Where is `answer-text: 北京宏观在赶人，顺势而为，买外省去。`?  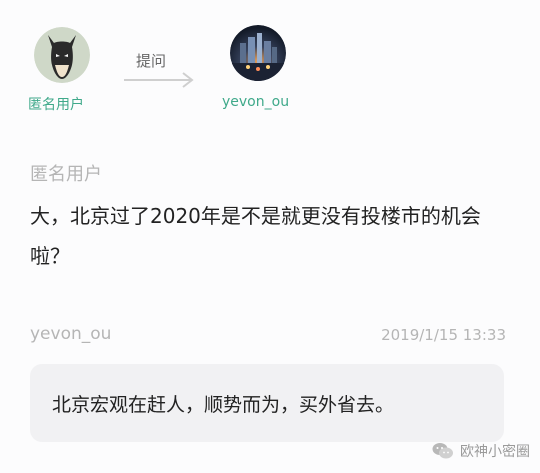 answer-text: 北京宏观在赶人，顺势而为，买外省去。 is located at coordinates (223, 405).